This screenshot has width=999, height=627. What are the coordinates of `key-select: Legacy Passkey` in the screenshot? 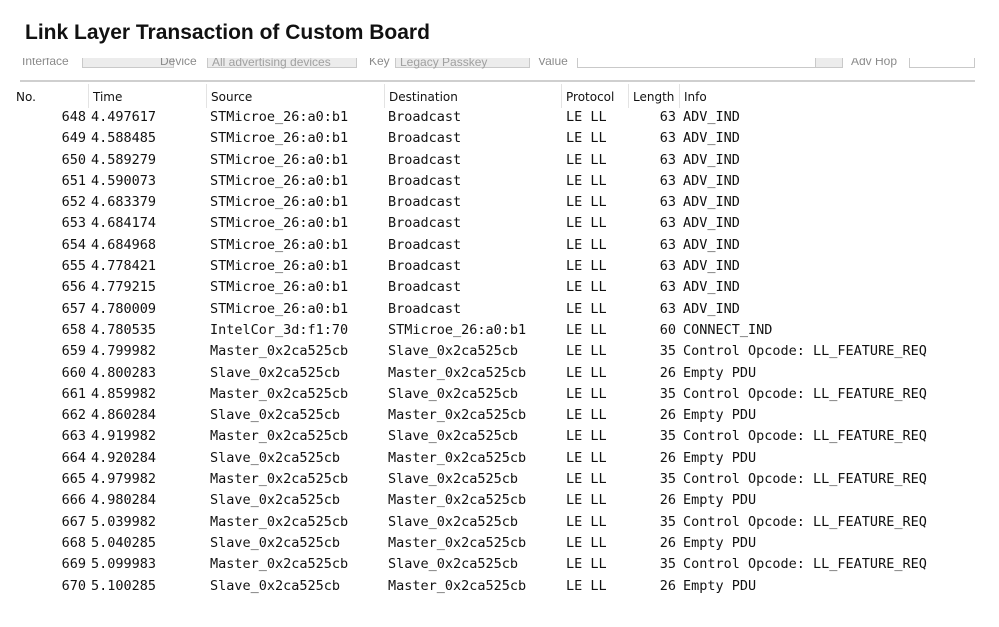 It's located at (462, 63).